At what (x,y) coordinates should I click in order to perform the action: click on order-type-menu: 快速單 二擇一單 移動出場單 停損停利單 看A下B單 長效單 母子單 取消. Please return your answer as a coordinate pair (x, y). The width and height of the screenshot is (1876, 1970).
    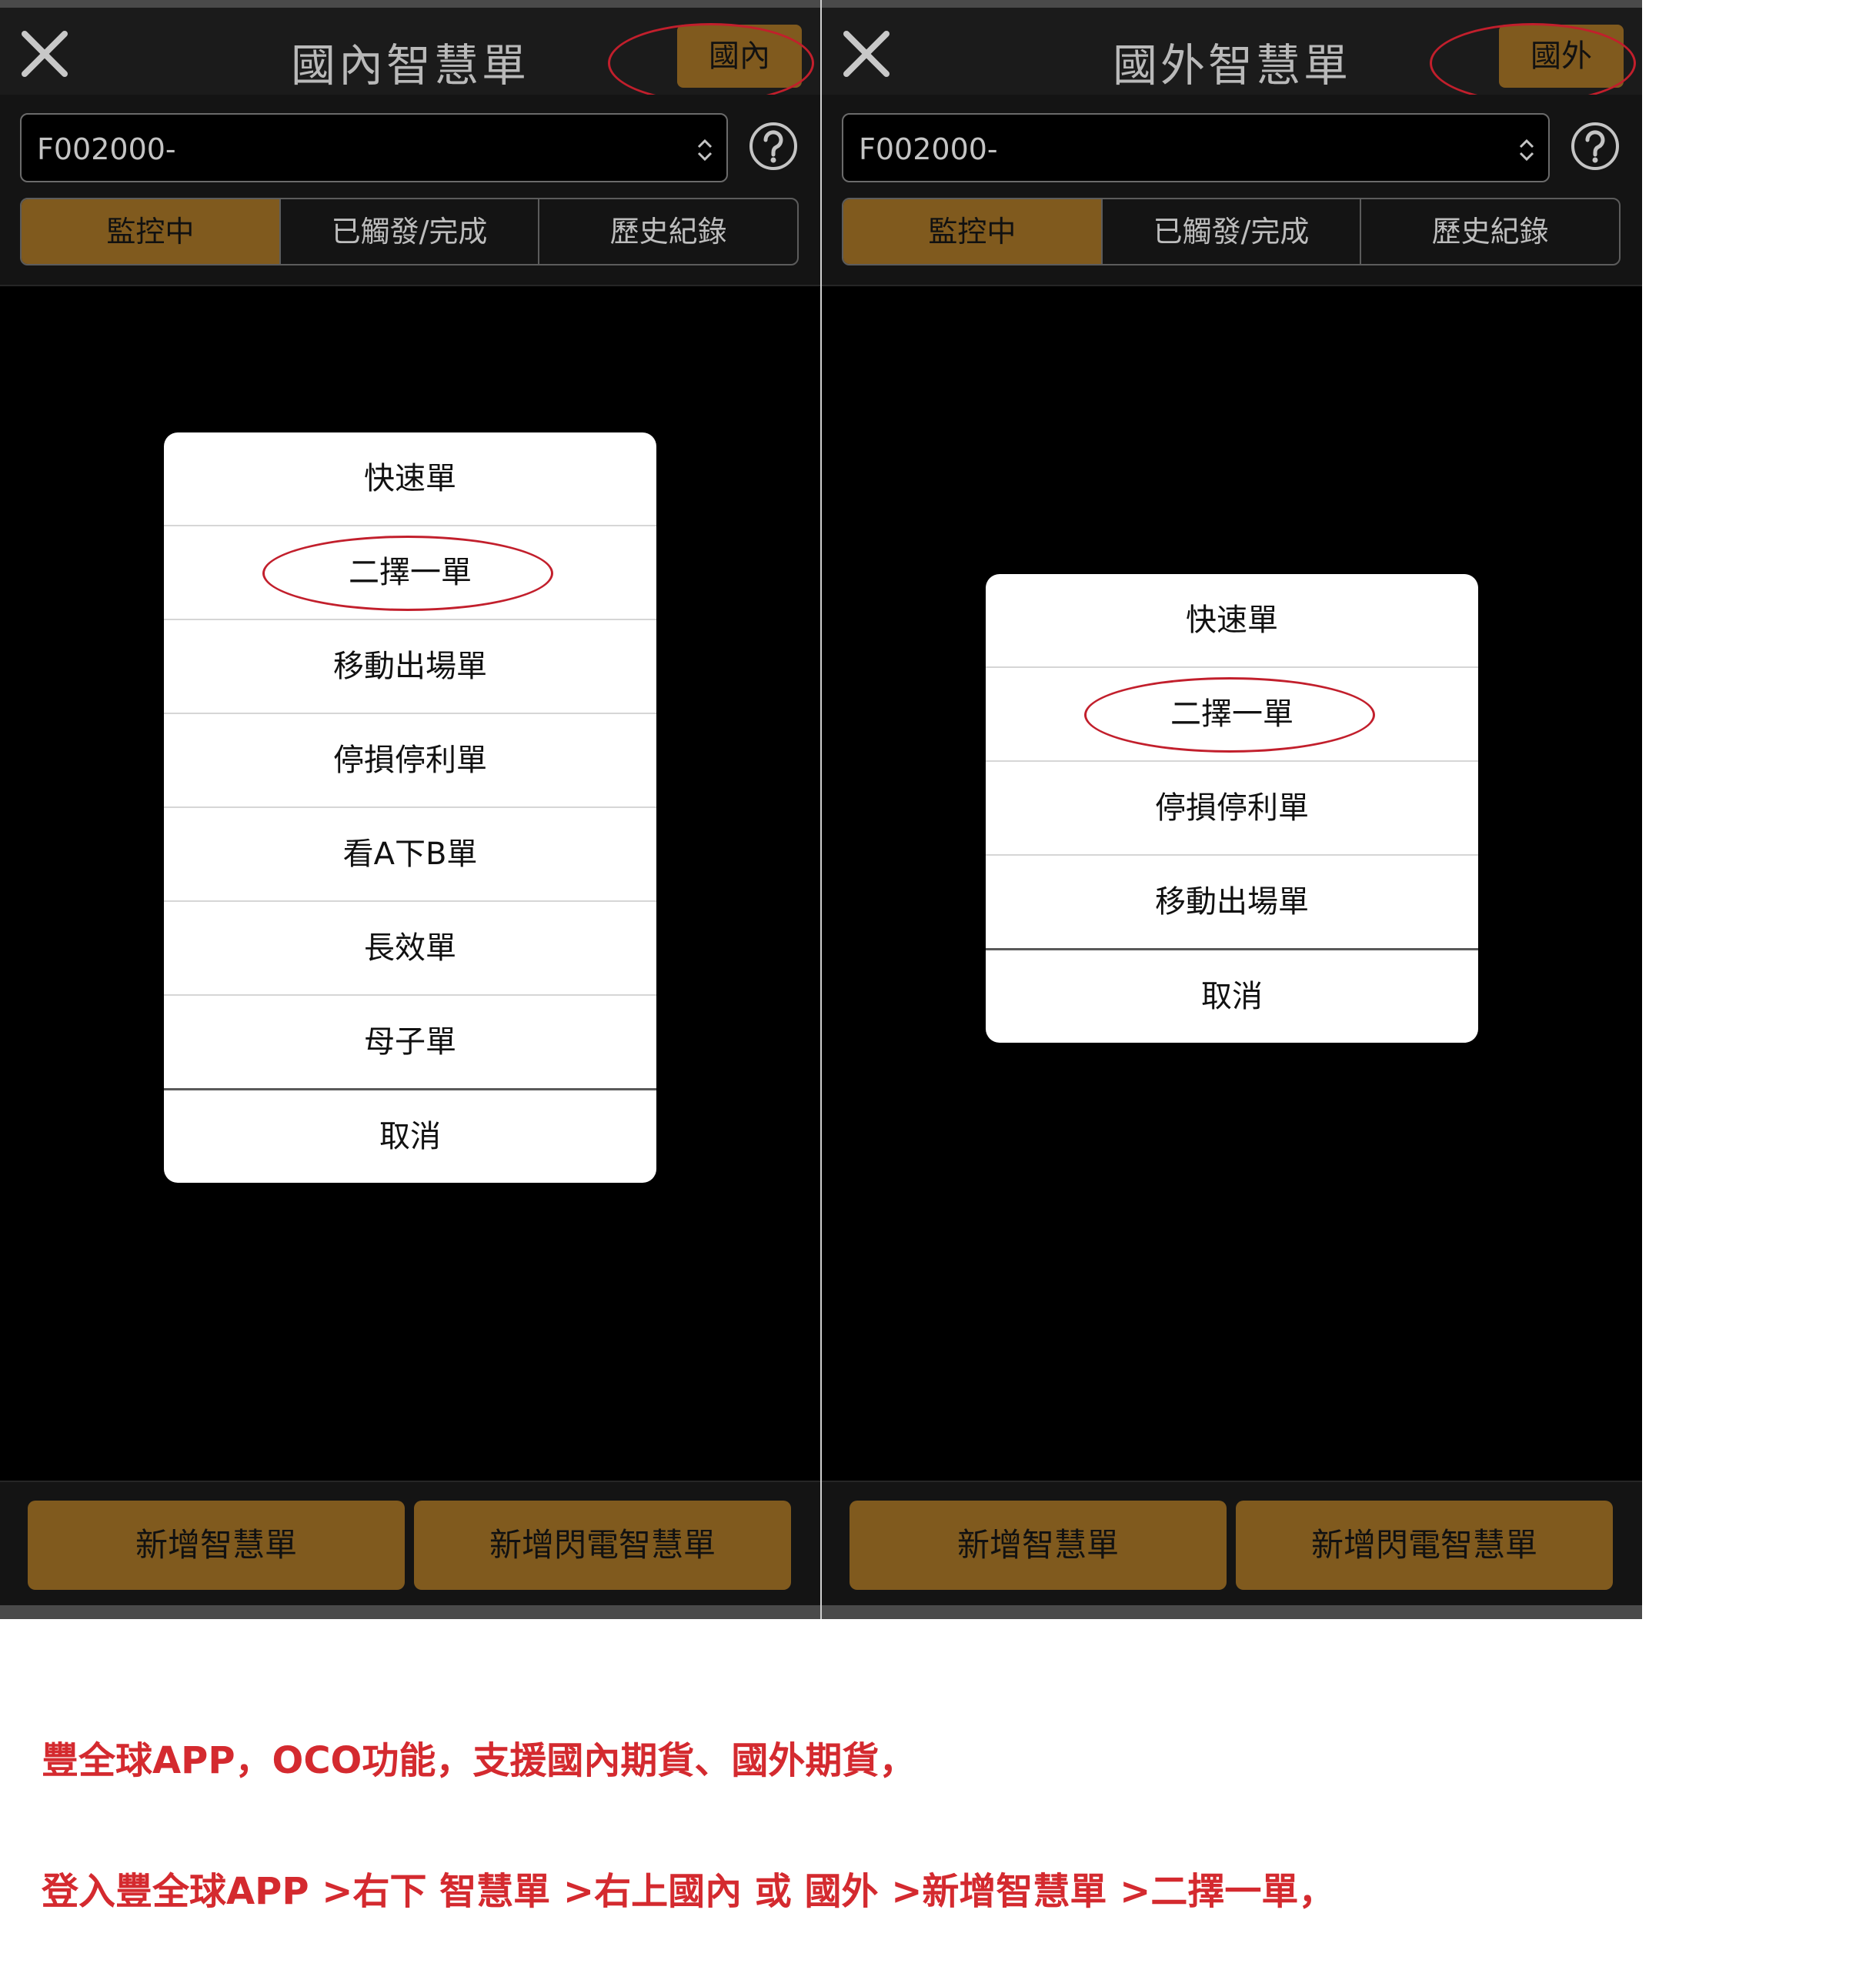
    Looking at the image, I should click on (410, 807).